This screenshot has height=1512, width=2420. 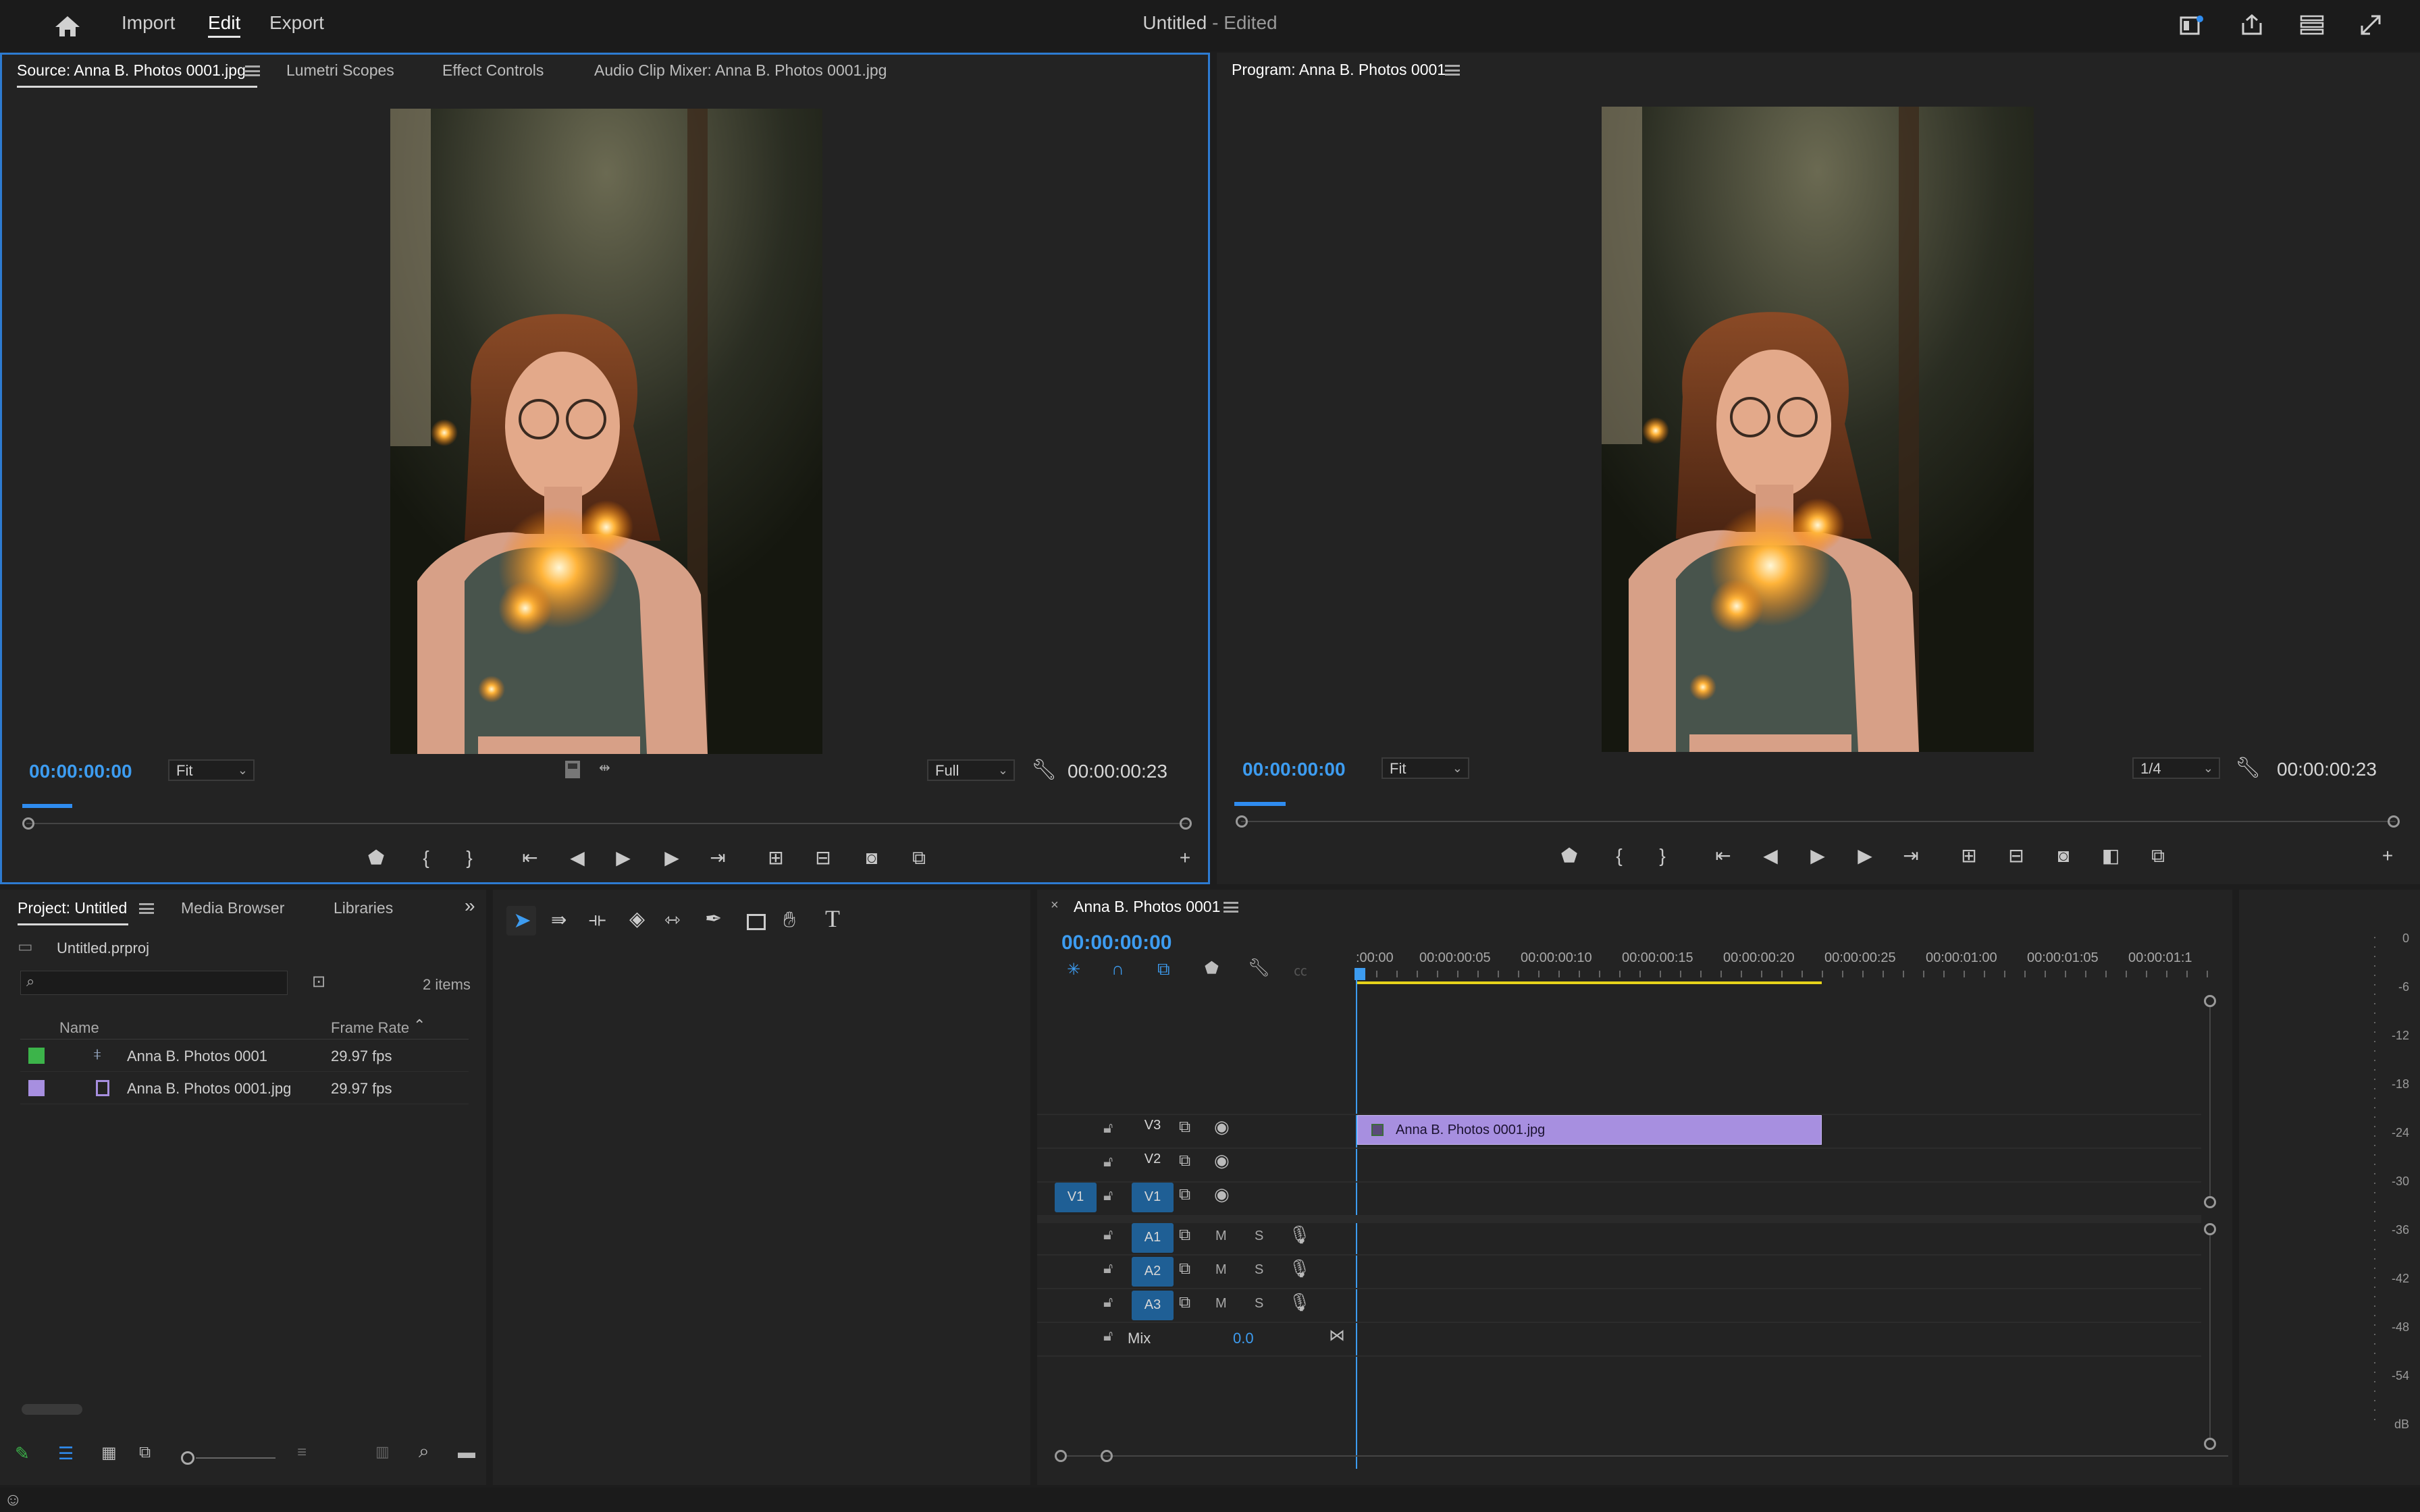 I want to click on close-tab-icon: ×, so click(x=1055, y=905).